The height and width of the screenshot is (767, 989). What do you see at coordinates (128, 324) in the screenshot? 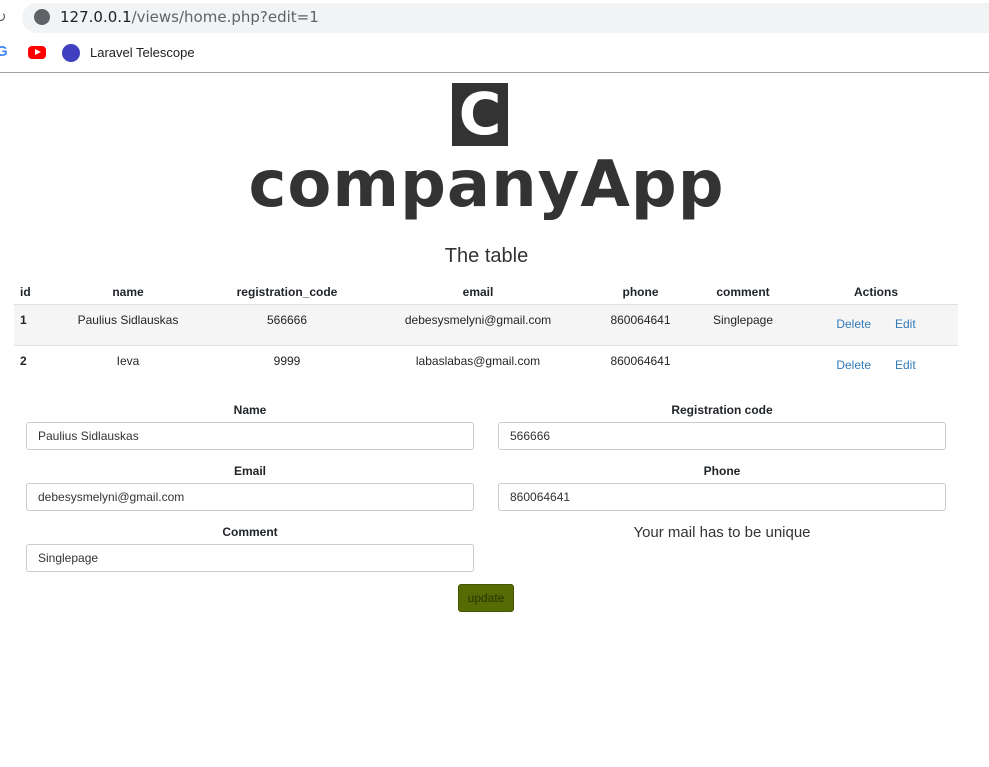
I see `cell-name: Paulius Sidlauskas` at bounding box center [128, 324].